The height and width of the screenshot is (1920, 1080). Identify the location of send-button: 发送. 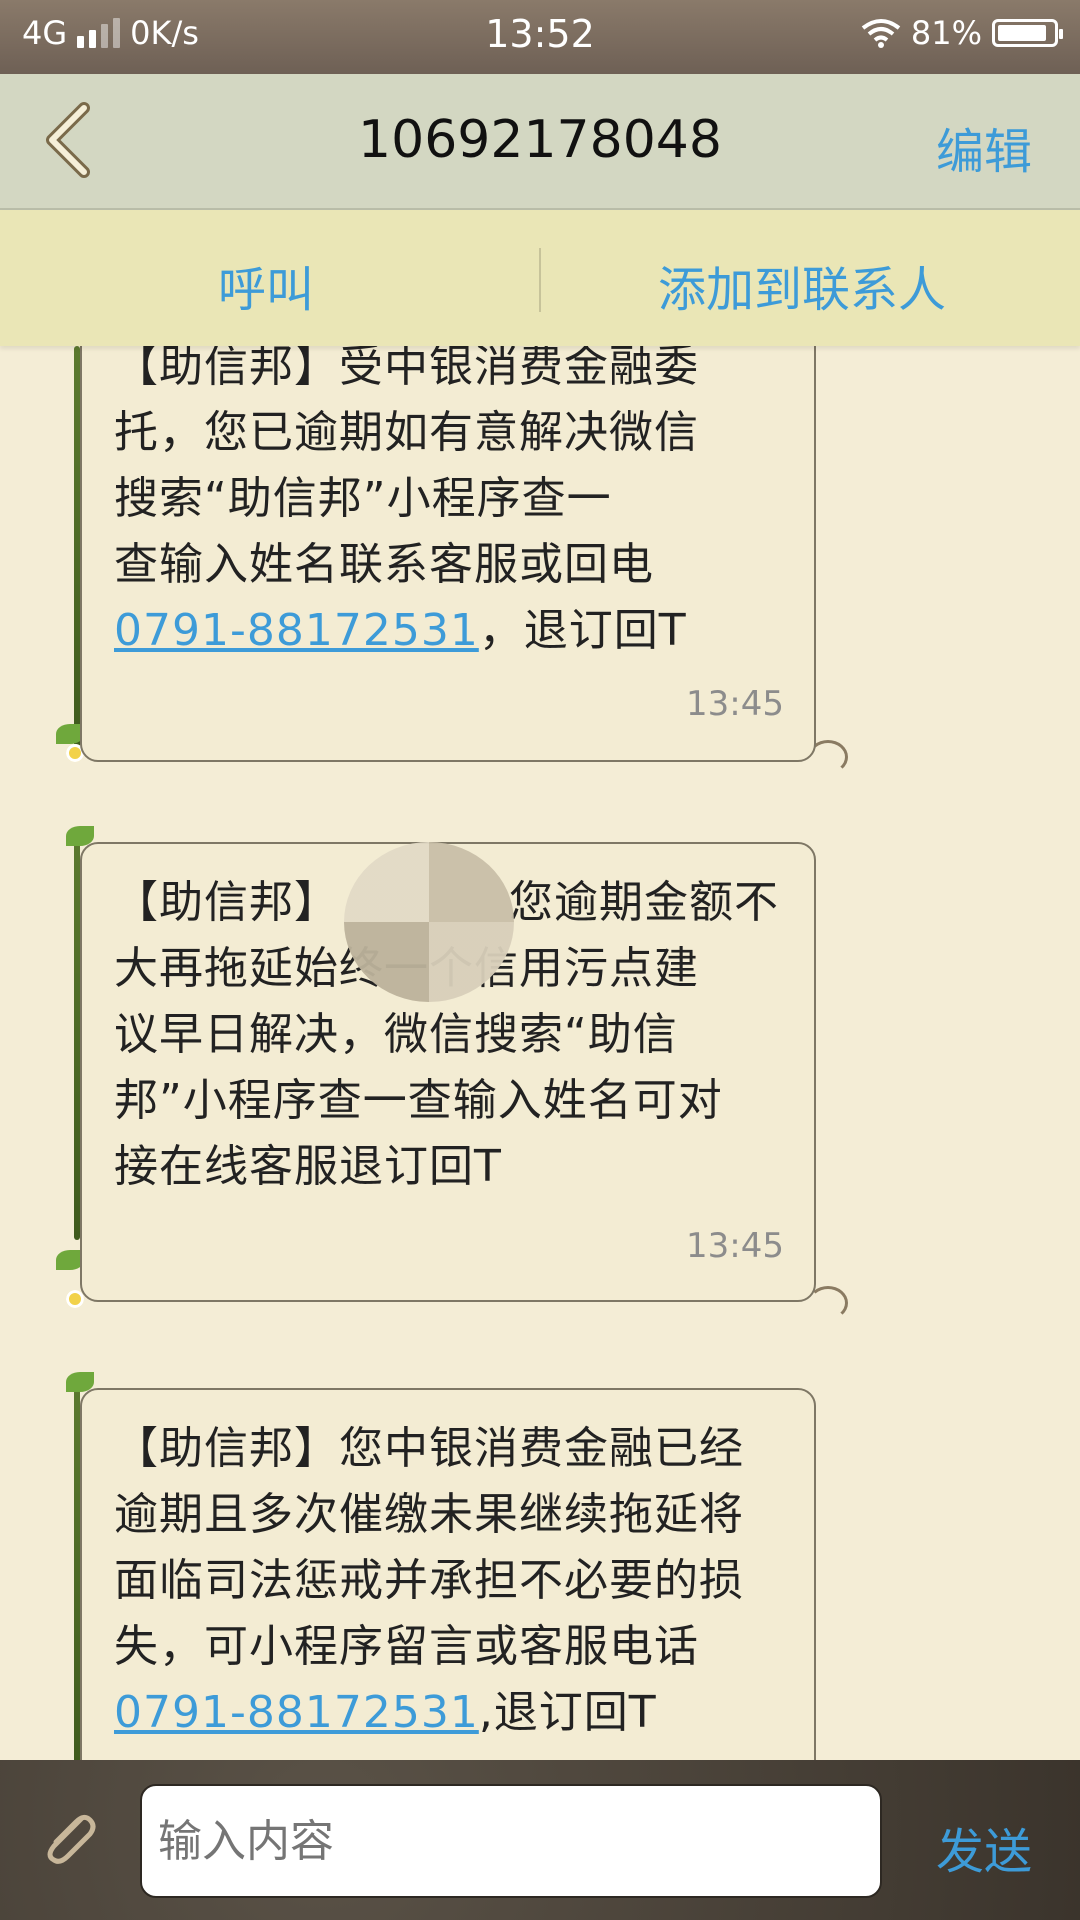
(984, 1847).